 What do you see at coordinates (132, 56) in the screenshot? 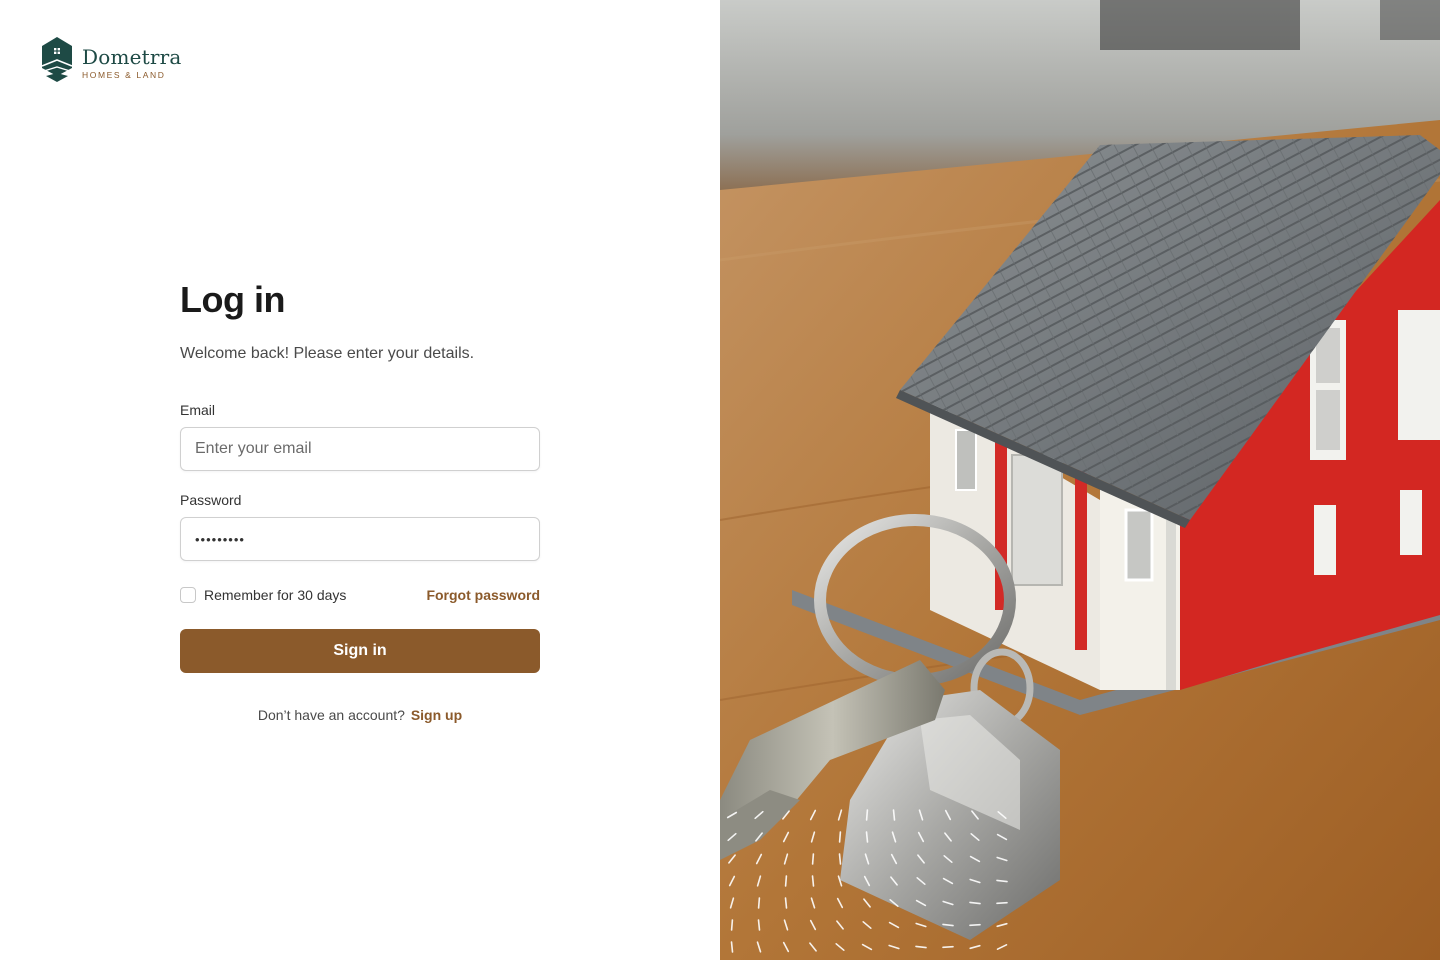
I see `brand-name: Dometrra` at bounding box center [132, 56].